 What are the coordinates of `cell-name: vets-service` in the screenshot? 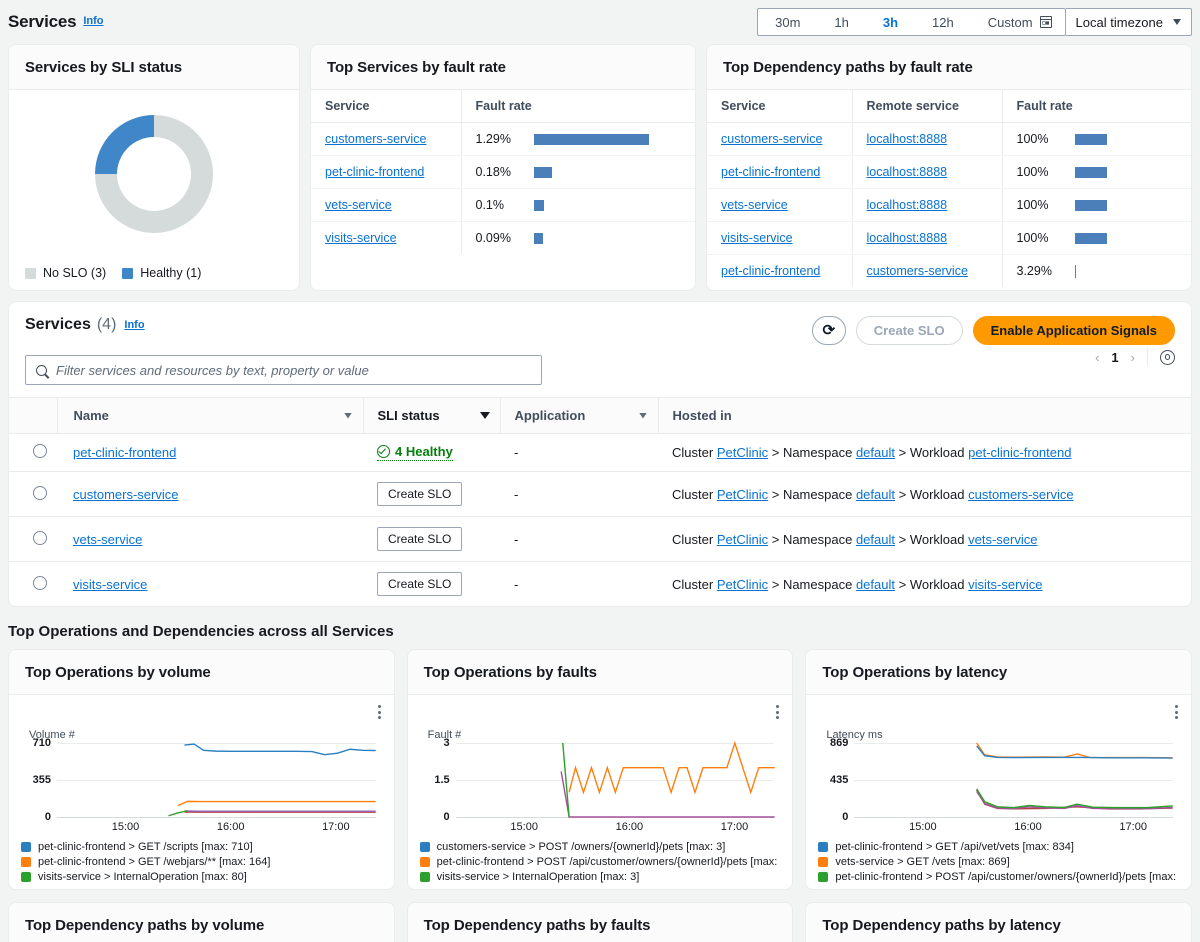 It's located at (210, 539).